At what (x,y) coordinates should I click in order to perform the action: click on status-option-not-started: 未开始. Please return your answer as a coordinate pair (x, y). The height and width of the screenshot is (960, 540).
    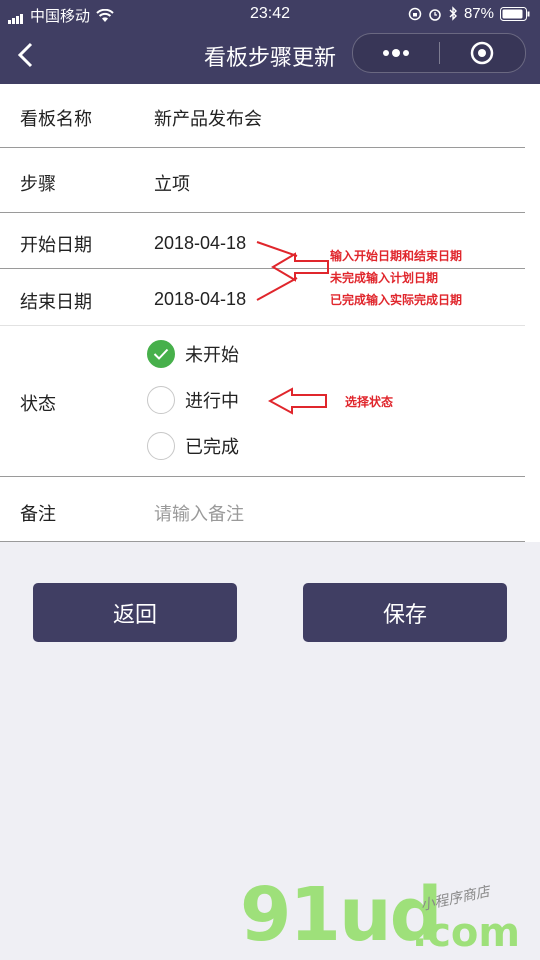
    Looking at the image, I should click on (193, 354).